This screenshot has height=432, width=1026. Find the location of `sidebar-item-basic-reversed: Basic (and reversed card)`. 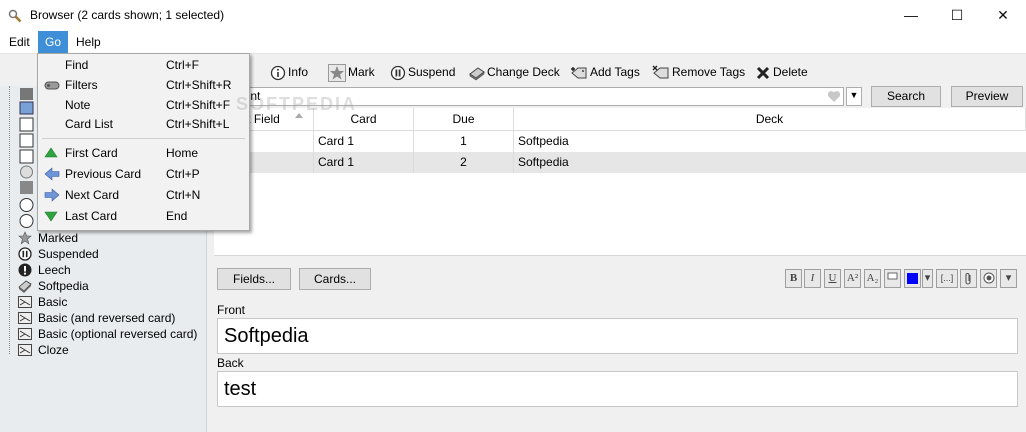

sidebar-item-basic-reversed: Basic (and reversed card) is located at coordinates (96, 318).